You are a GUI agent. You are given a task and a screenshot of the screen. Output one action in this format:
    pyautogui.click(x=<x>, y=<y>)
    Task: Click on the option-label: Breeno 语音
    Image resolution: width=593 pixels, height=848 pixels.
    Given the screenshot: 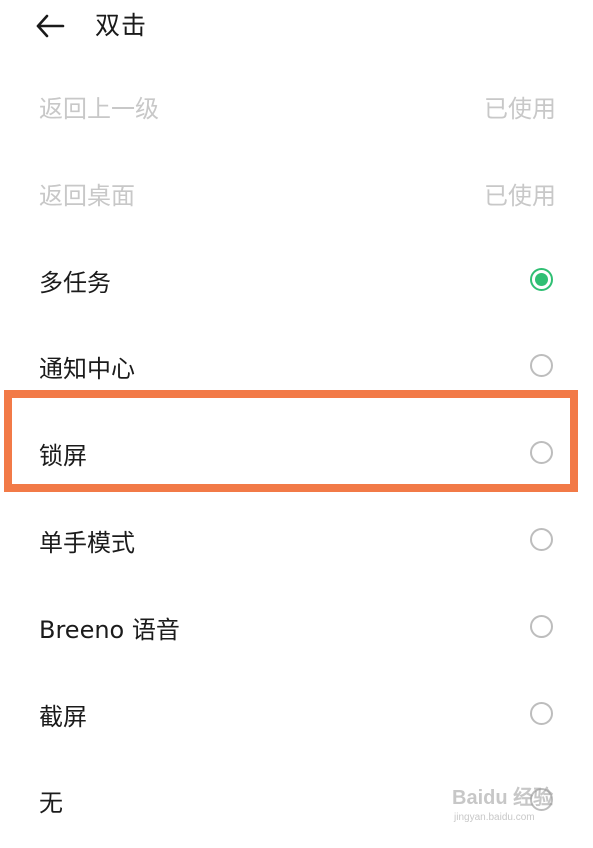 What is the action you would take?
    pyautogui.click(x=109, y=629)
    